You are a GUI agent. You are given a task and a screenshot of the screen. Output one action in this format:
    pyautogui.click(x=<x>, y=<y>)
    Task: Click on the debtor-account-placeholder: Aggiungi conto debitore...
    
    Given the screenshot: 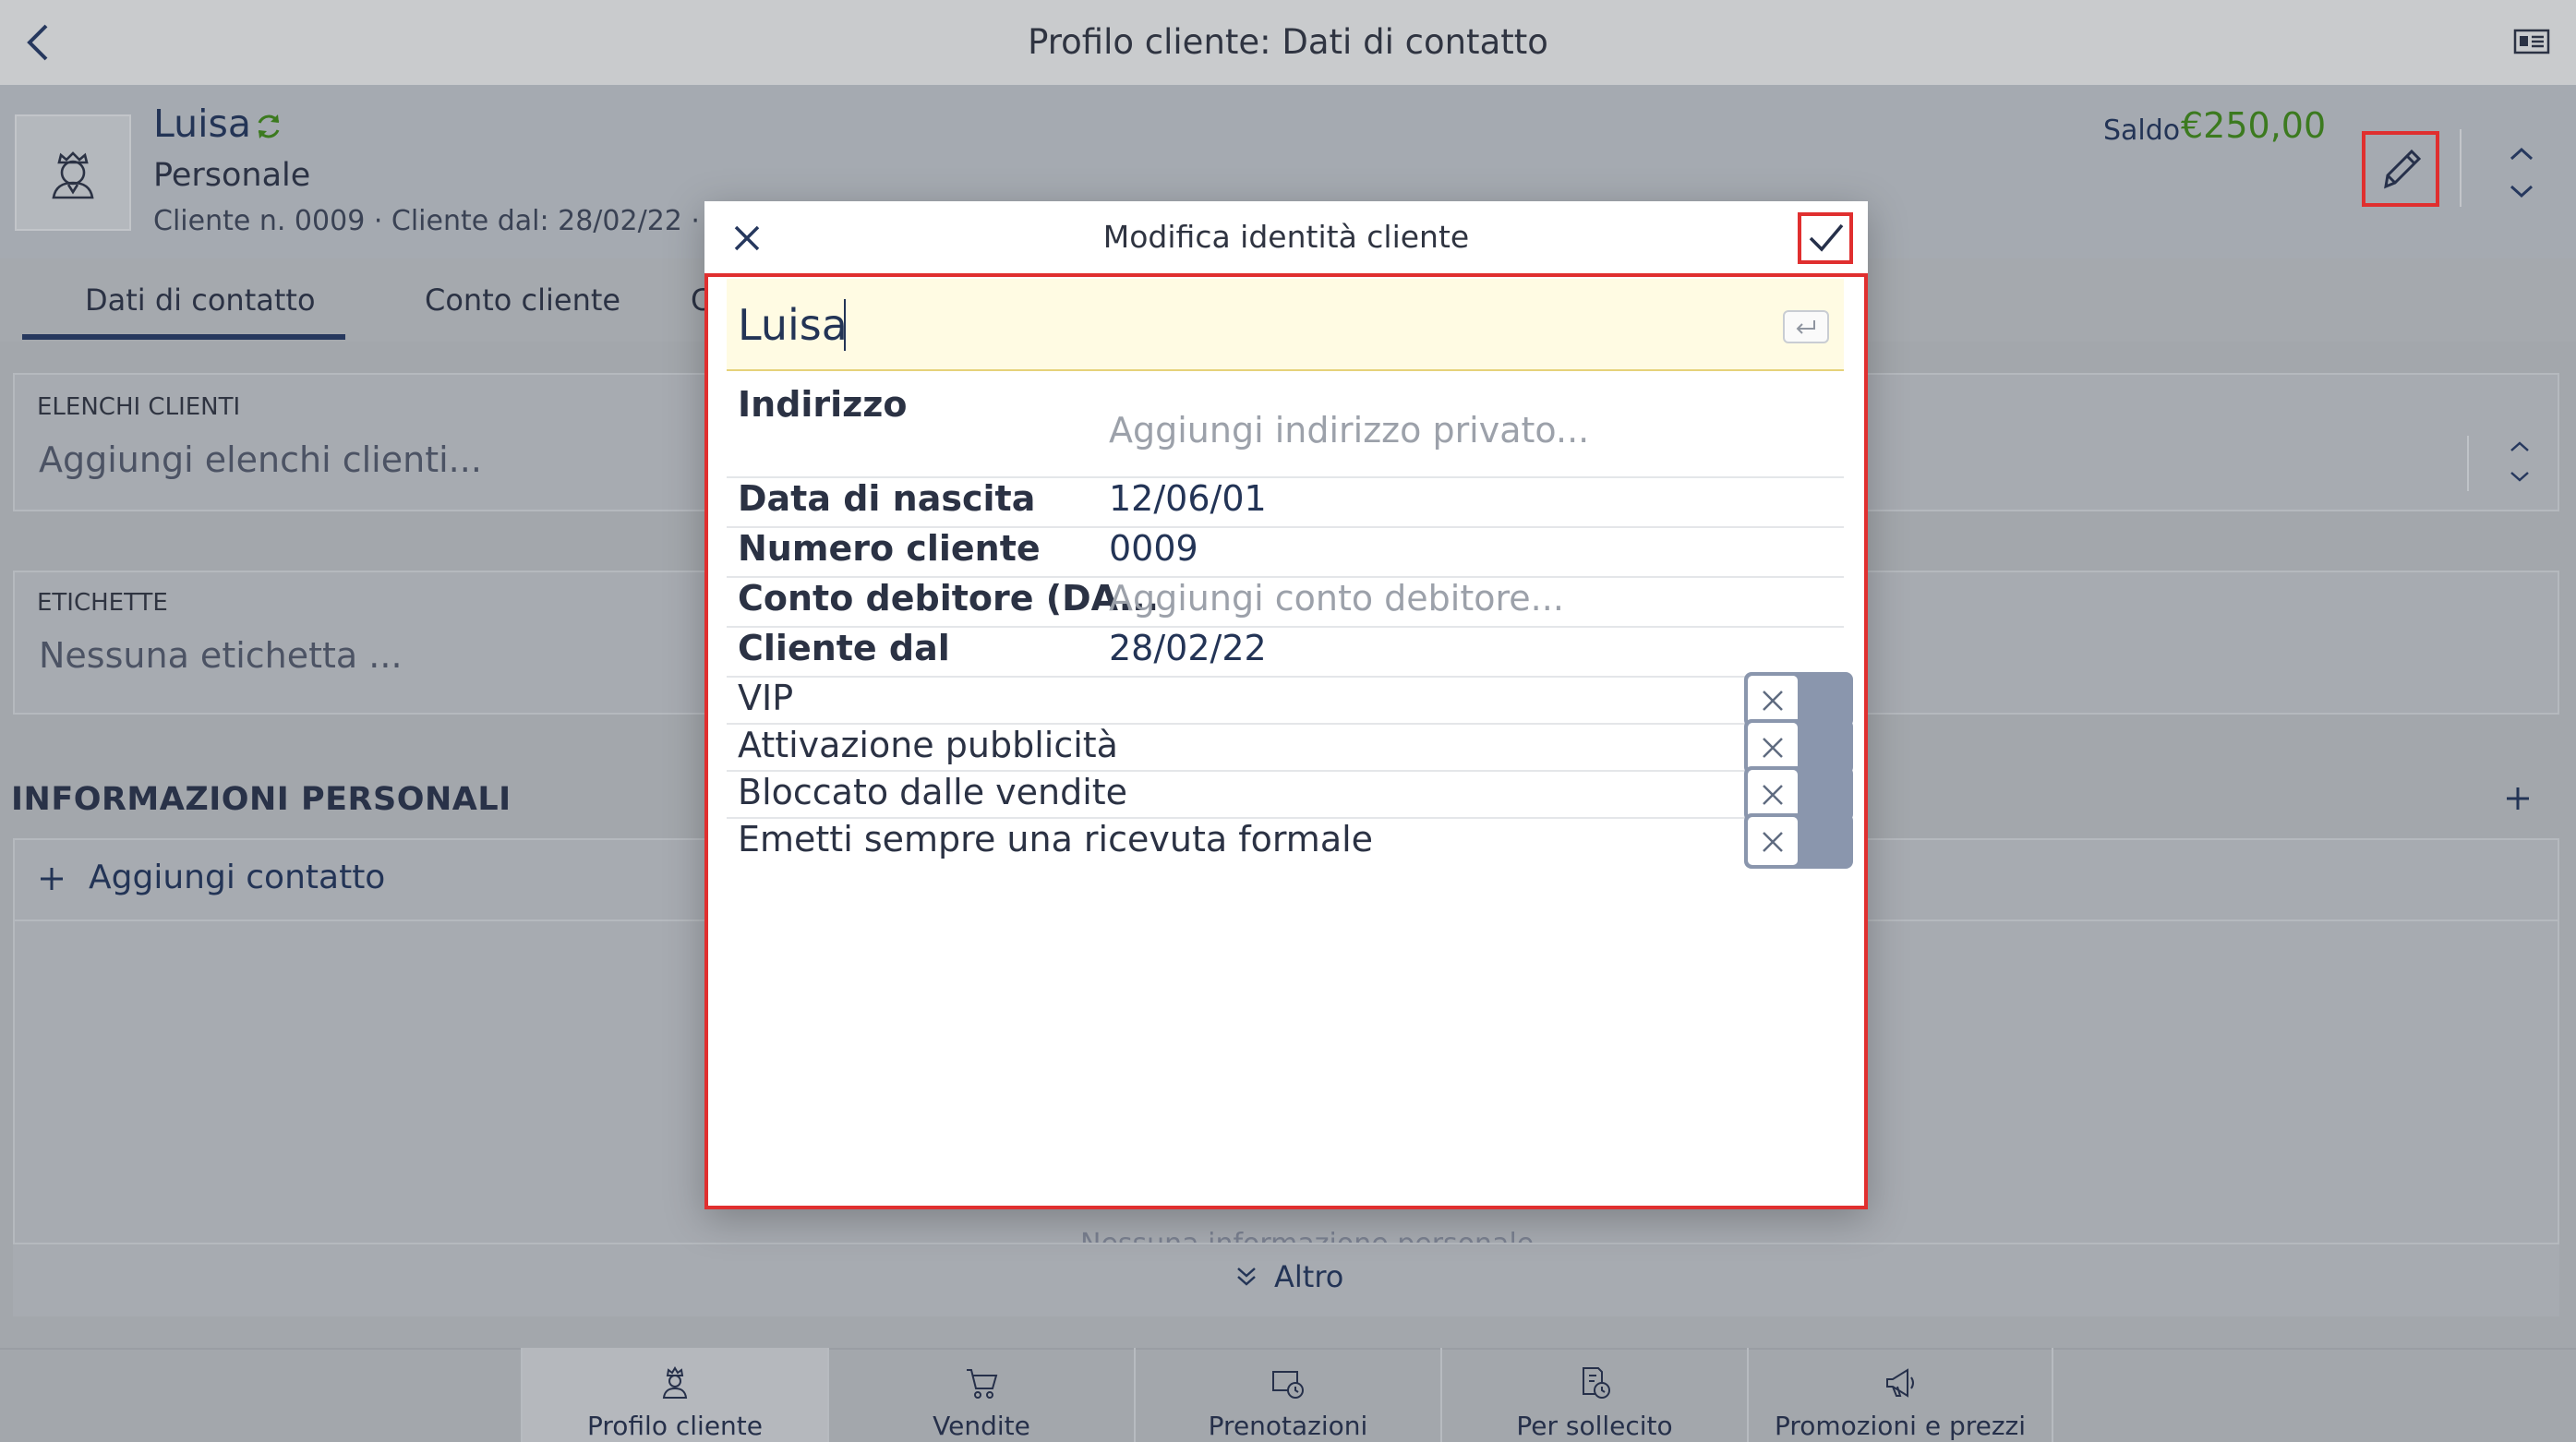 What is the action you would take?
    pyautogui.click(x=1336, y=598)
    